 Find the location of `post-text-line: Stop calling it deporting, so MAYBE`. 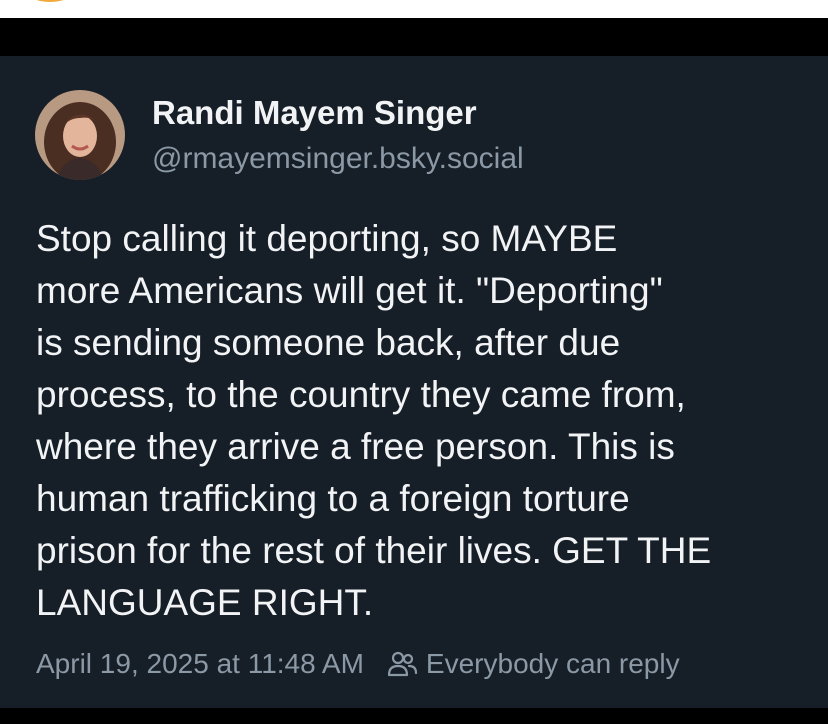

post-text-line: Stop calling it deporting, so MAYBE is located at coordinates (327, 238).